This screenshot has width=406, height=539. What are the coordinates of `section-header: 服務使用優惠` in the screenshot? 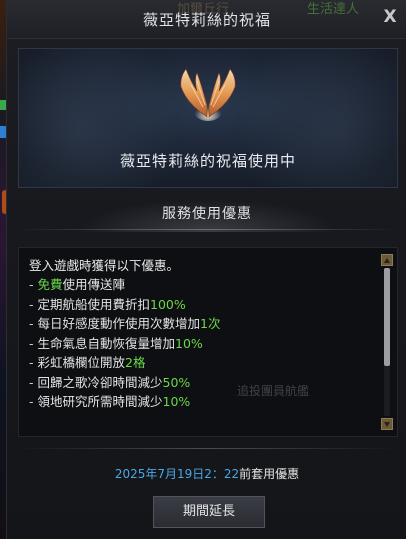 It's located at (206, 214).